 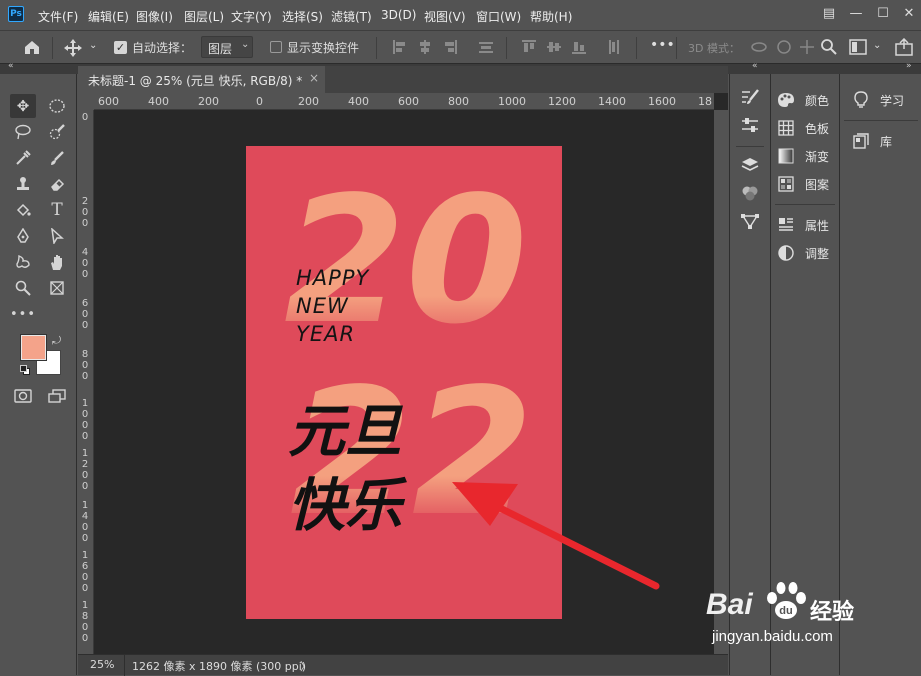 What do you see at coordinates (358, 101) in the screenshot?
I see `ruler-label: 400` at bounding box center [358, 101].